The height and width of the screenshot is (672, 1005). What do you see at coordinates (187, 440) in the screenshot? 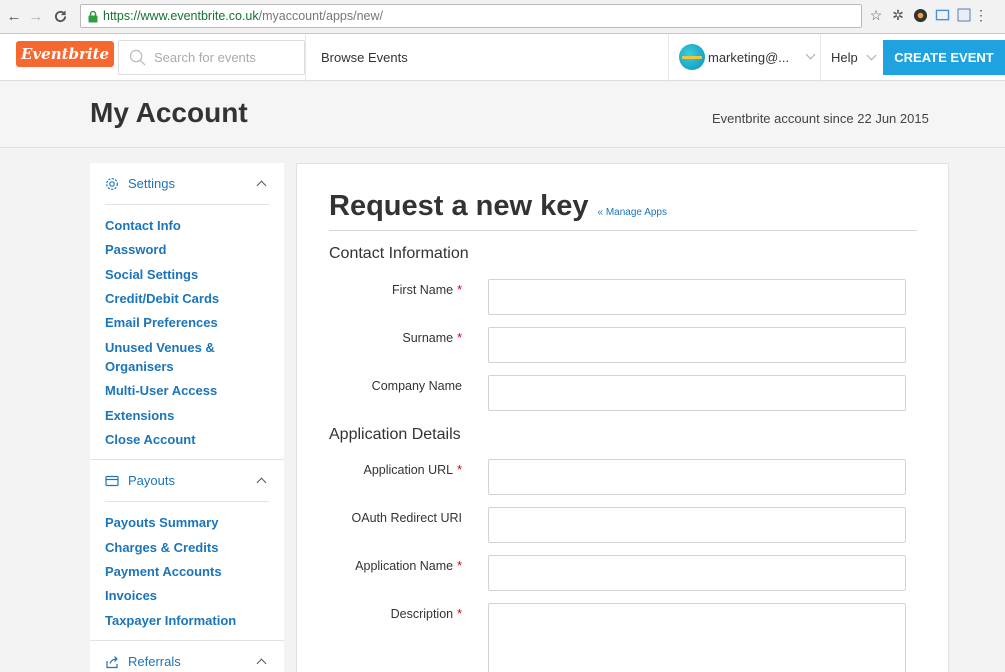
I see `sidebar-item-close-account: Close Account` at bounding box center [187, 440].